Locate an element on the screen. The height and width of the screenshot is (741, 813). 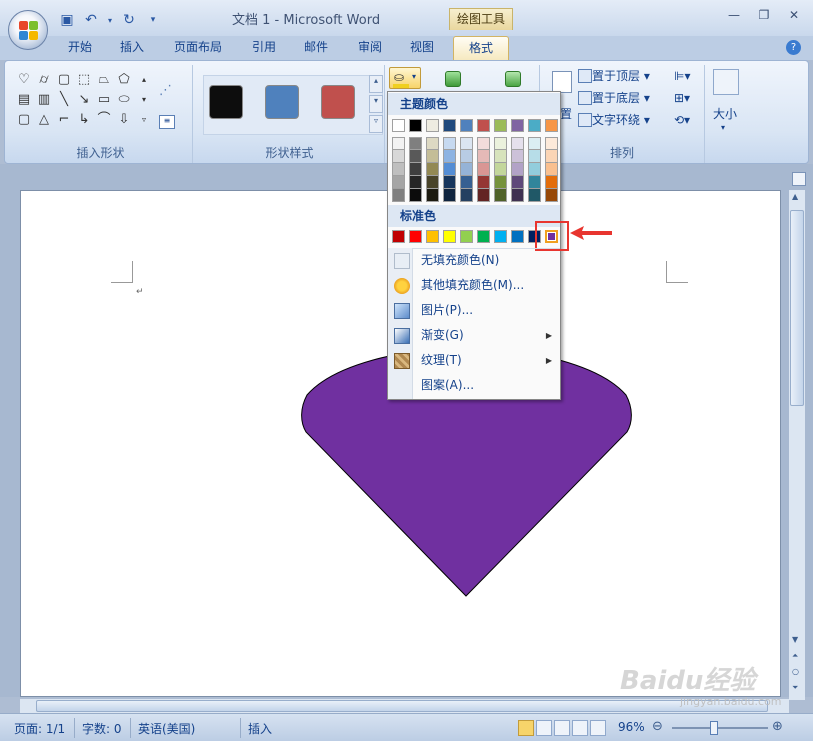
restore-icon: ❐ is located at coordinates (764, 15).